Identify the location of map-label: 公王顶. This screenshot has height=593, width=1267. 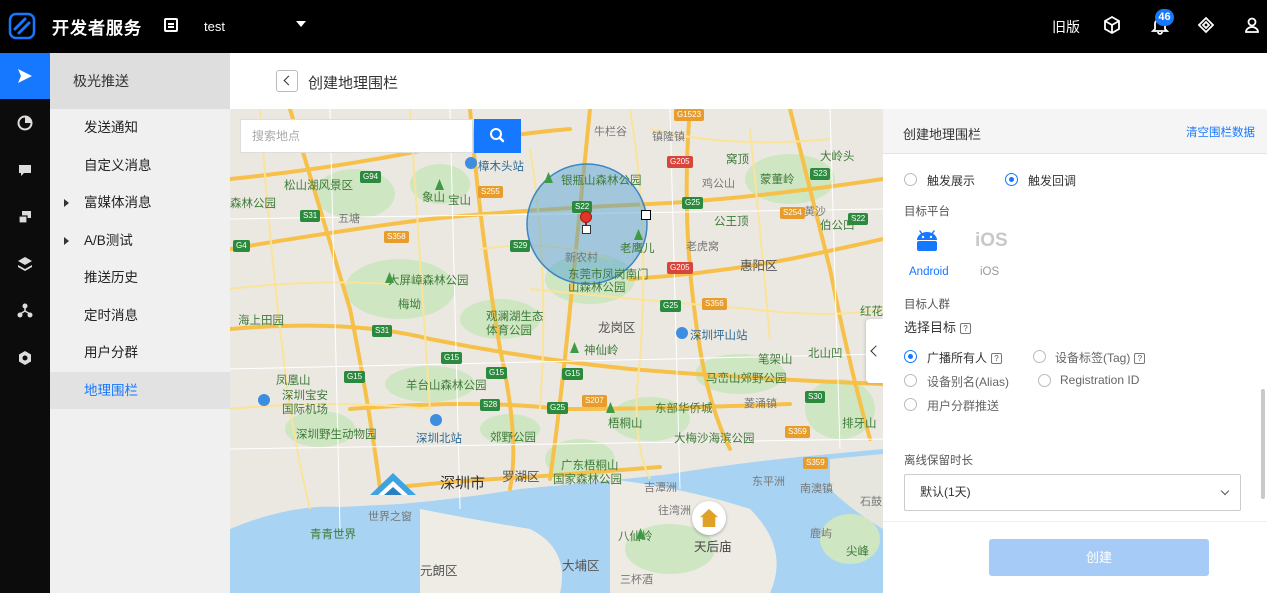
(731, 222).